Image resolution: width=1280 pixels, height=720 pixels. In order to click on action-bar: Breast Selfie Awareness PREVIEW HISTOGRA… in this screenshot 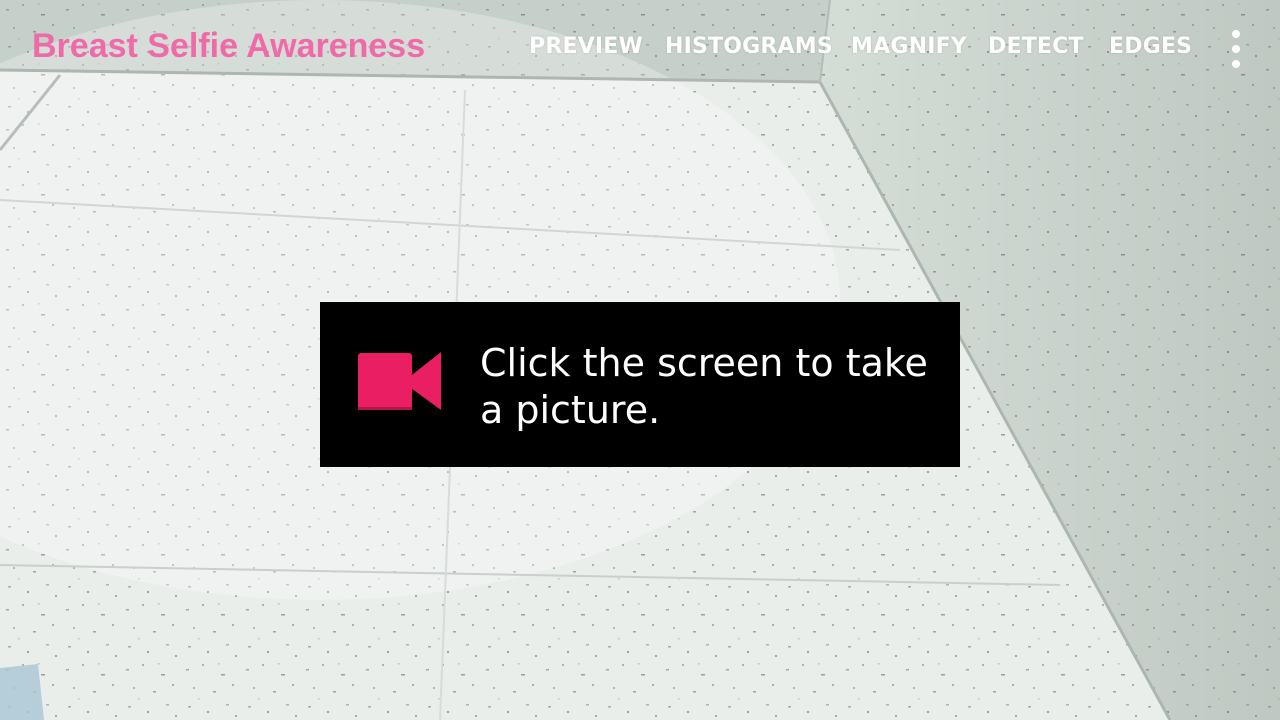, I will do `click(640, 48)`.